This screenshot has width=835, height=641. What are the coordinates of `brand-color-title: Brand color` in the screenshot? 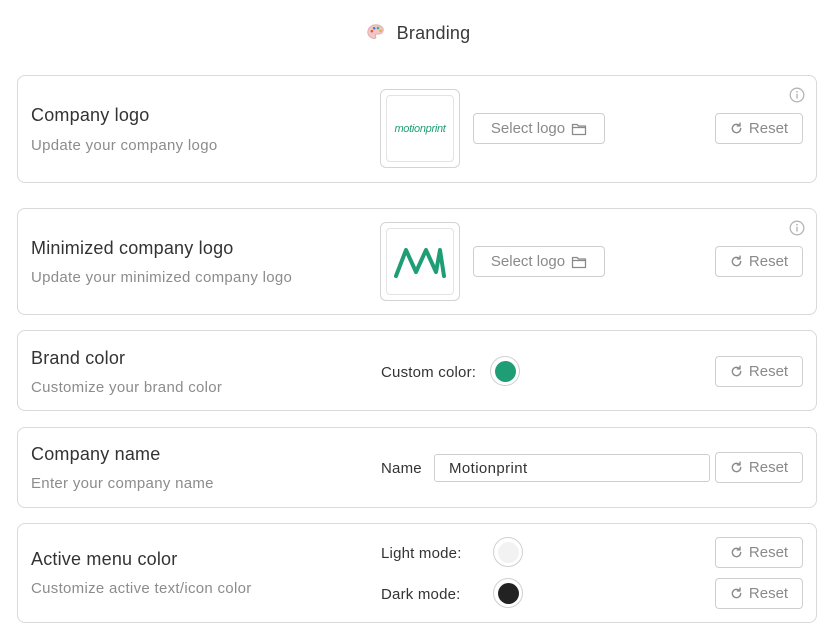 It's located at (78, 358).